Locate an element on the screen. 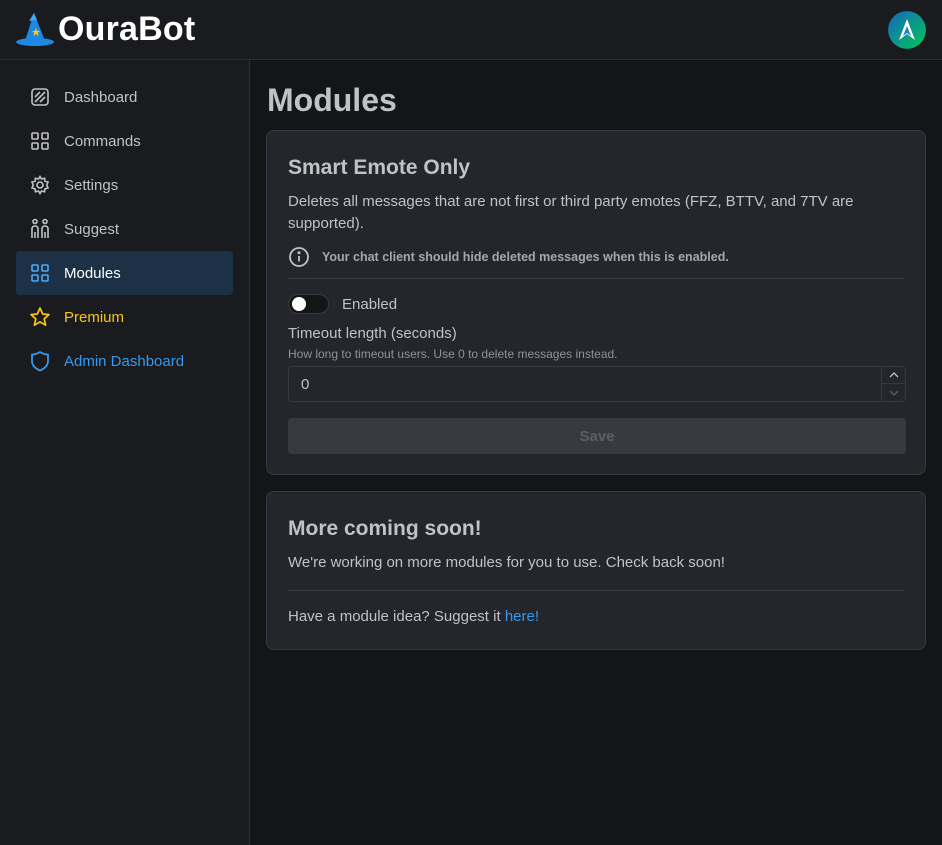 The image size is (942, 845). sidebar-item-label: Admin Dashboard is located at coordinates (124, 361).